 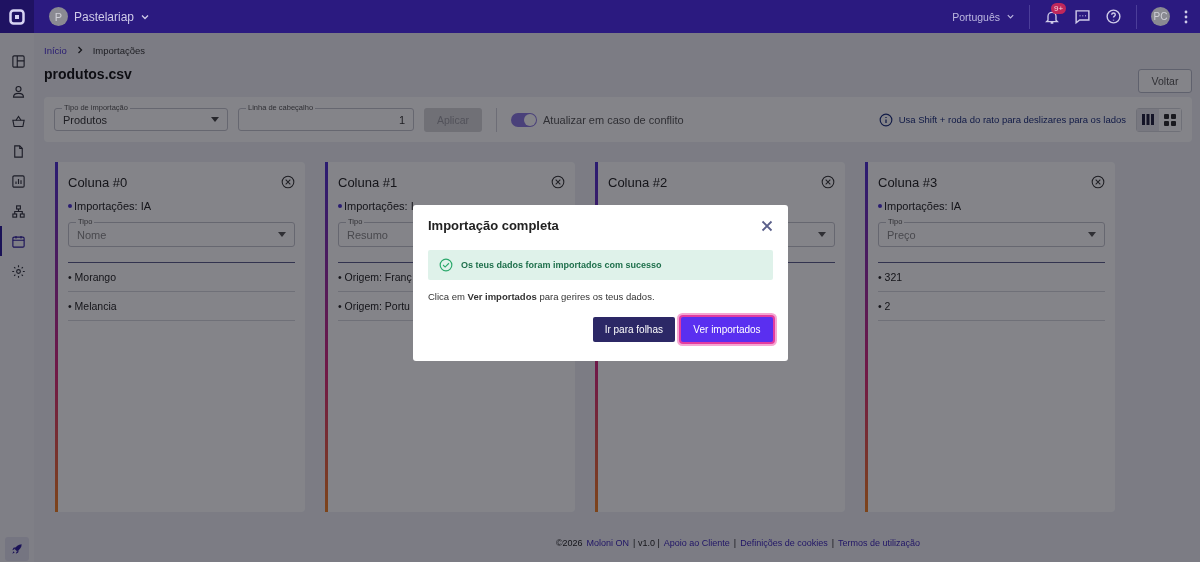 I want to click on user-avatar: PC, so click(x=1160, y=16).